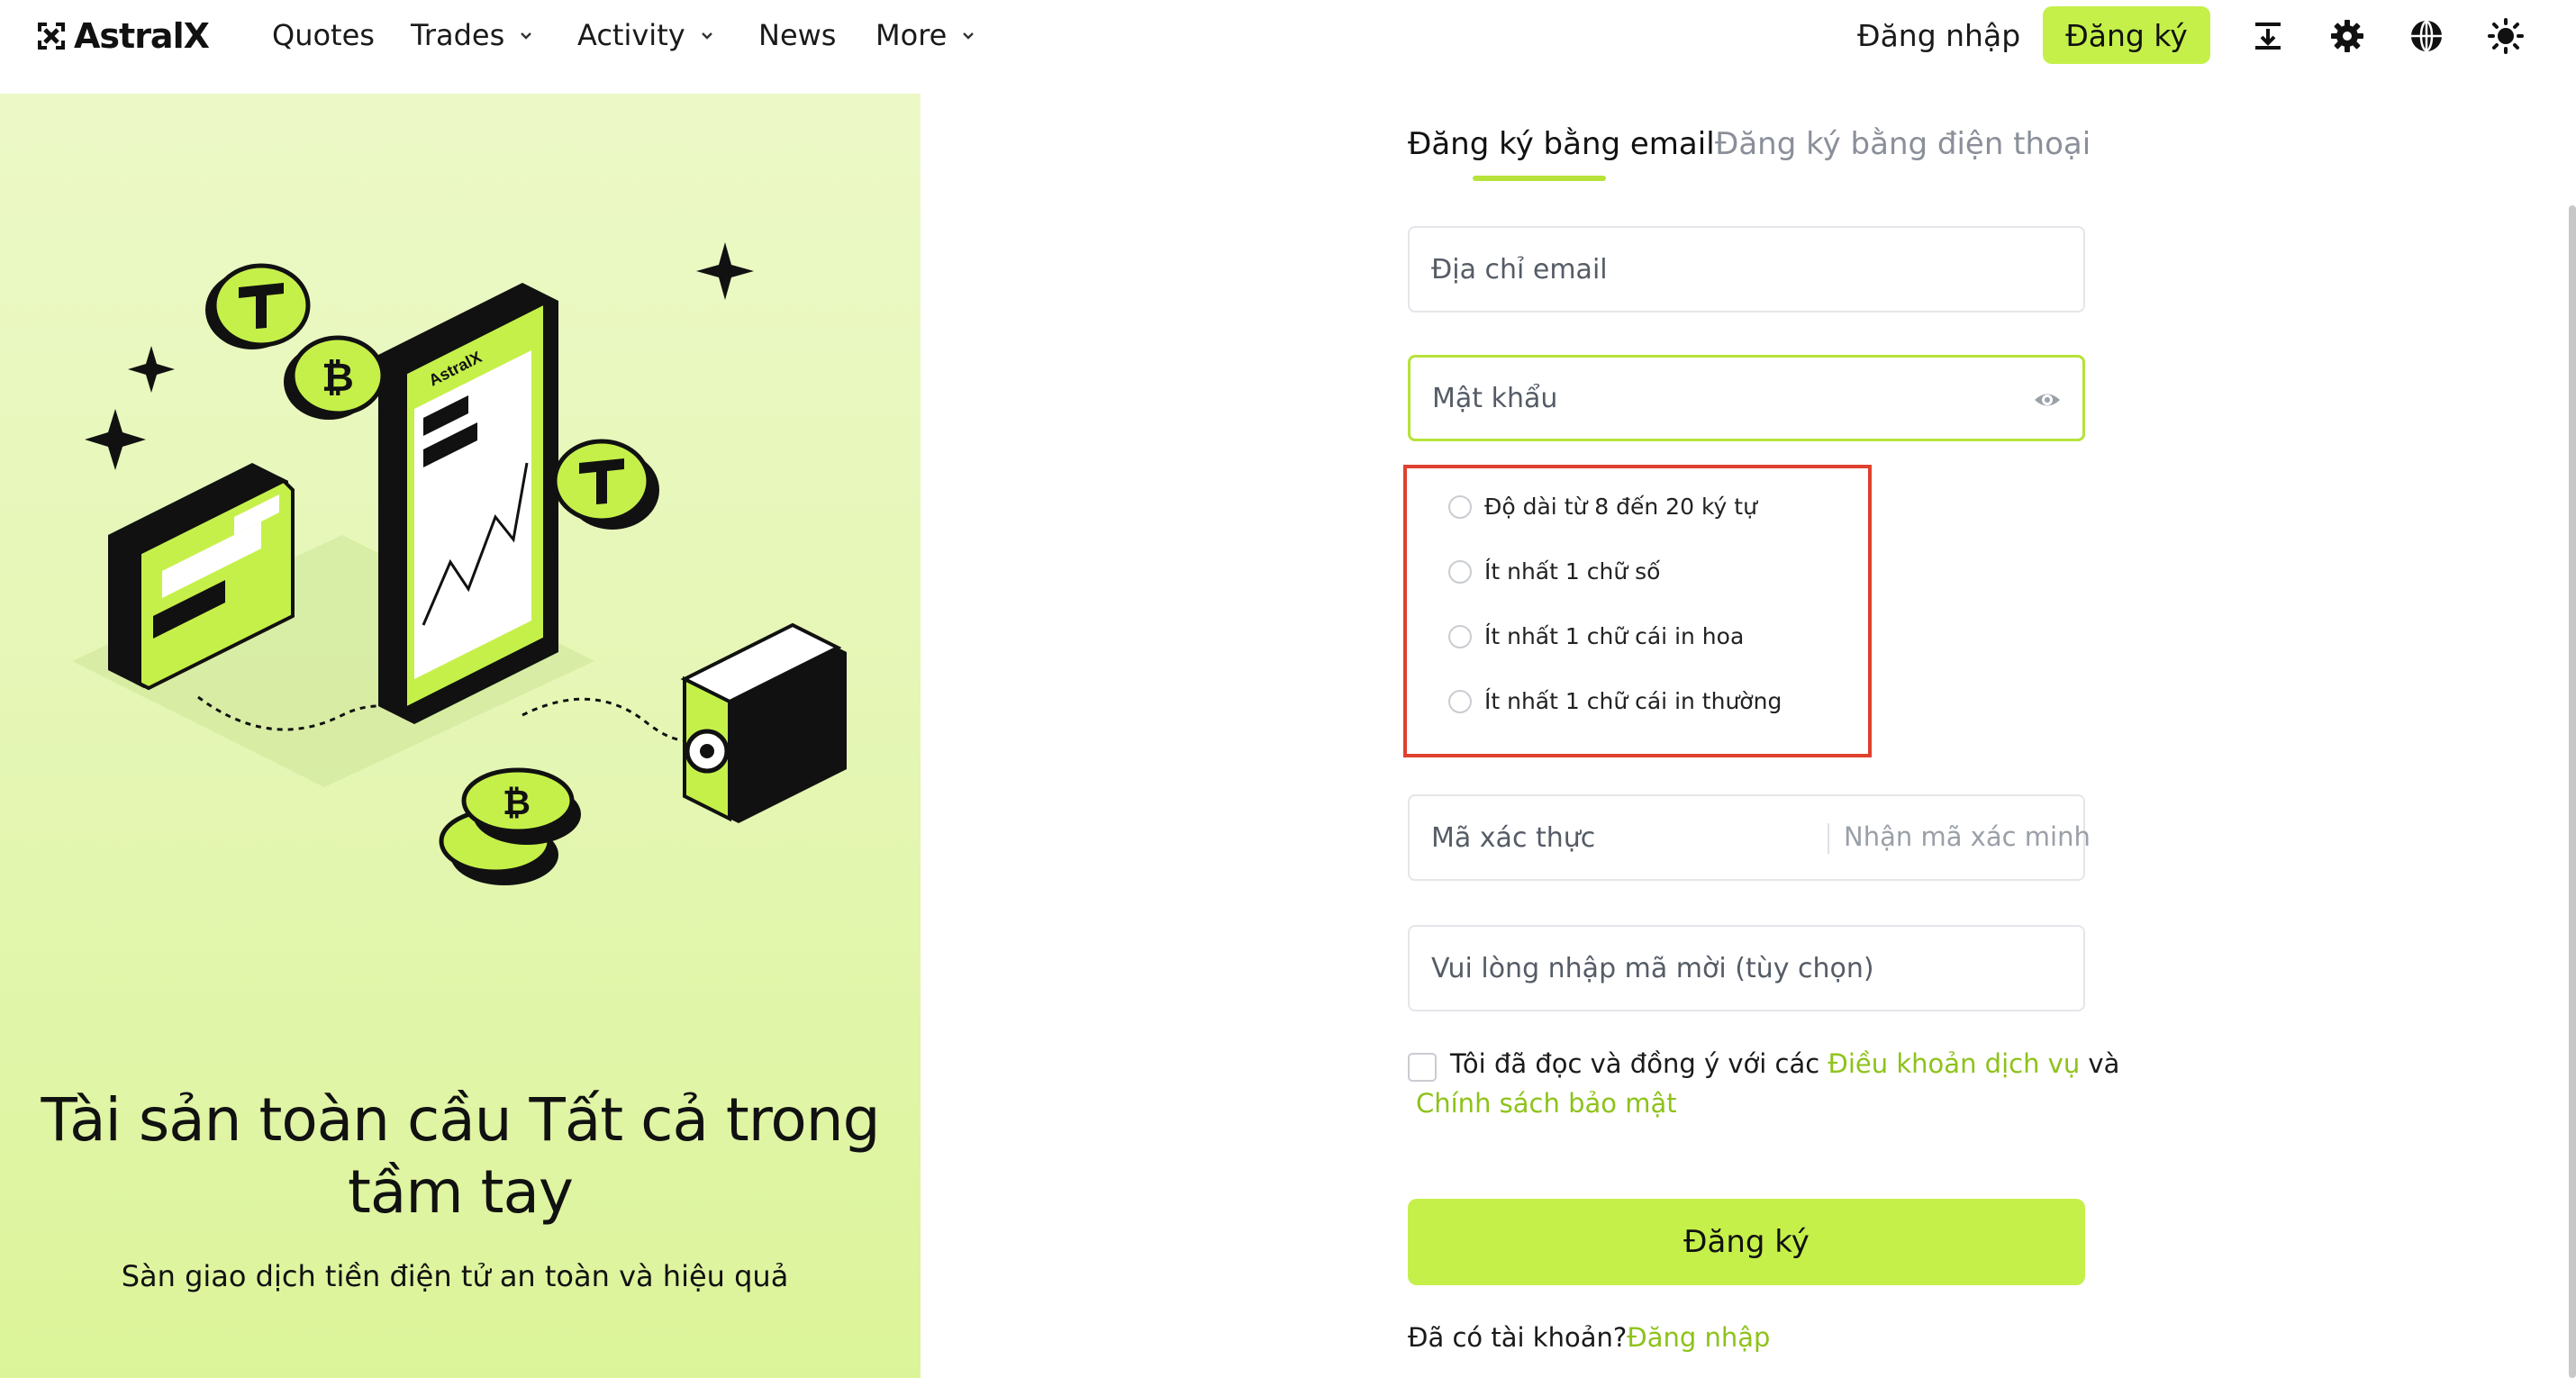 This screenshot has width=2576, height=1378. Describe the element at coordinates (323, 35) in the screenshot. I see `nav-quotes: Quotes` at that location.